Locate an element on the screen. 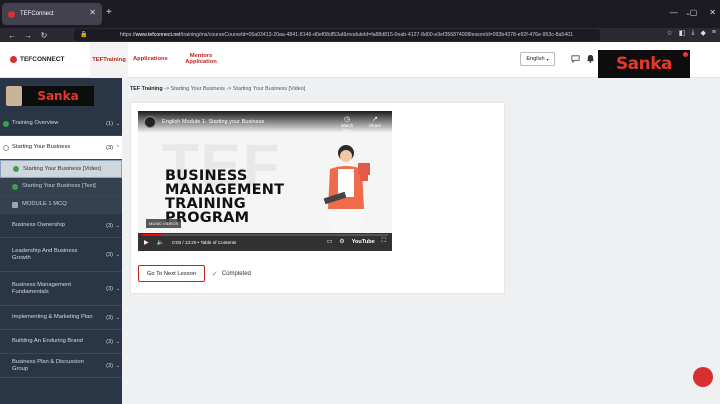  forward-icon: → is located at coordinates (28, 35).